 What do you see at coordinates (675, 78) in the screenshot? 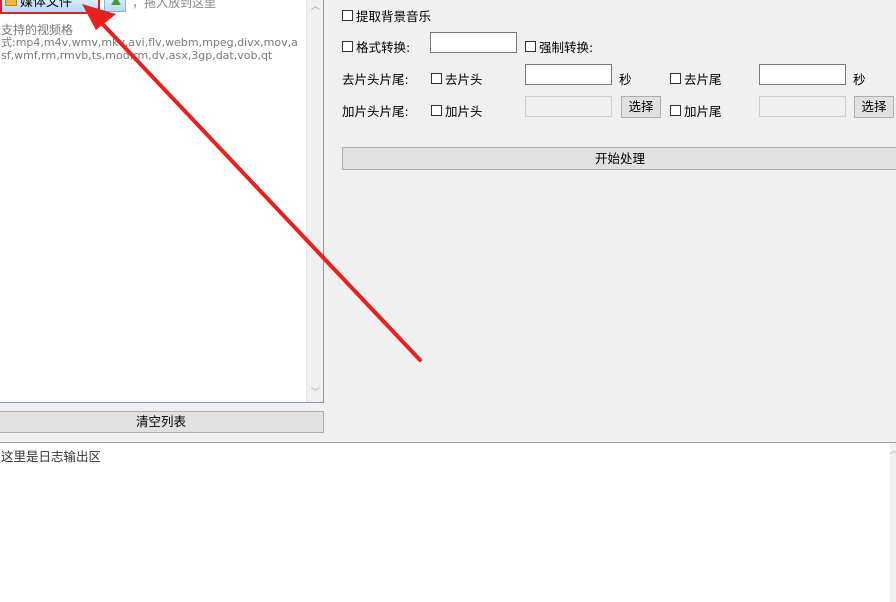
I see `trim-tail-checkbox` at bounding box center [675, 78].